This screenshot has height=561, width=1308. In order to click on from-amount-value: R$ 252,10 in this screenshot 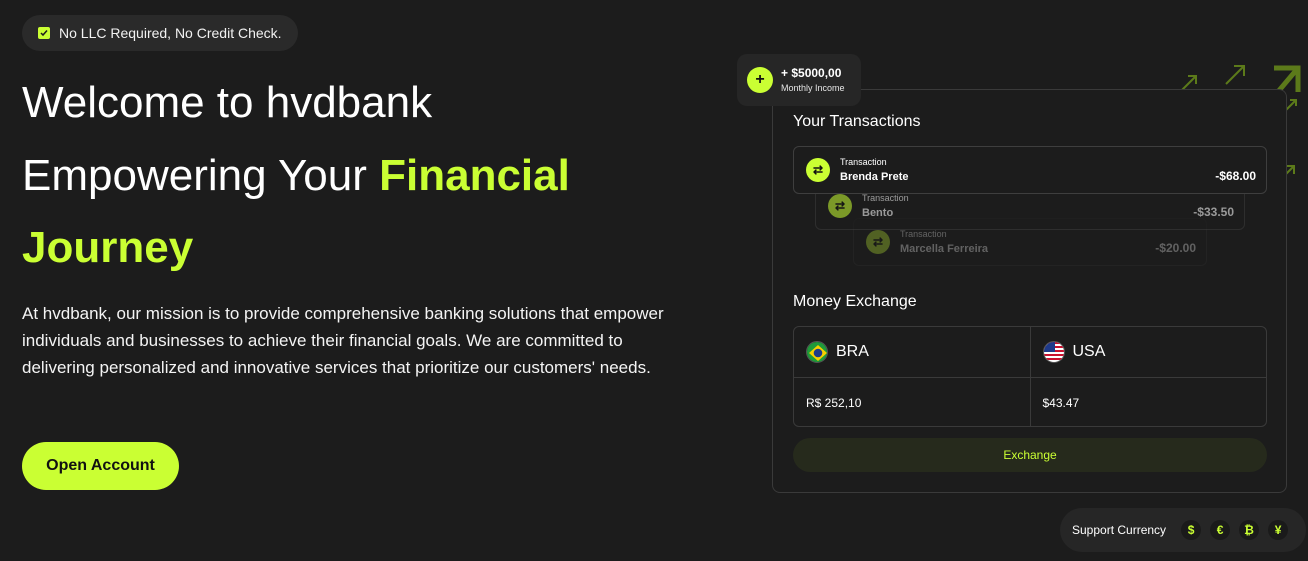, I will do `click(834, 402)`.